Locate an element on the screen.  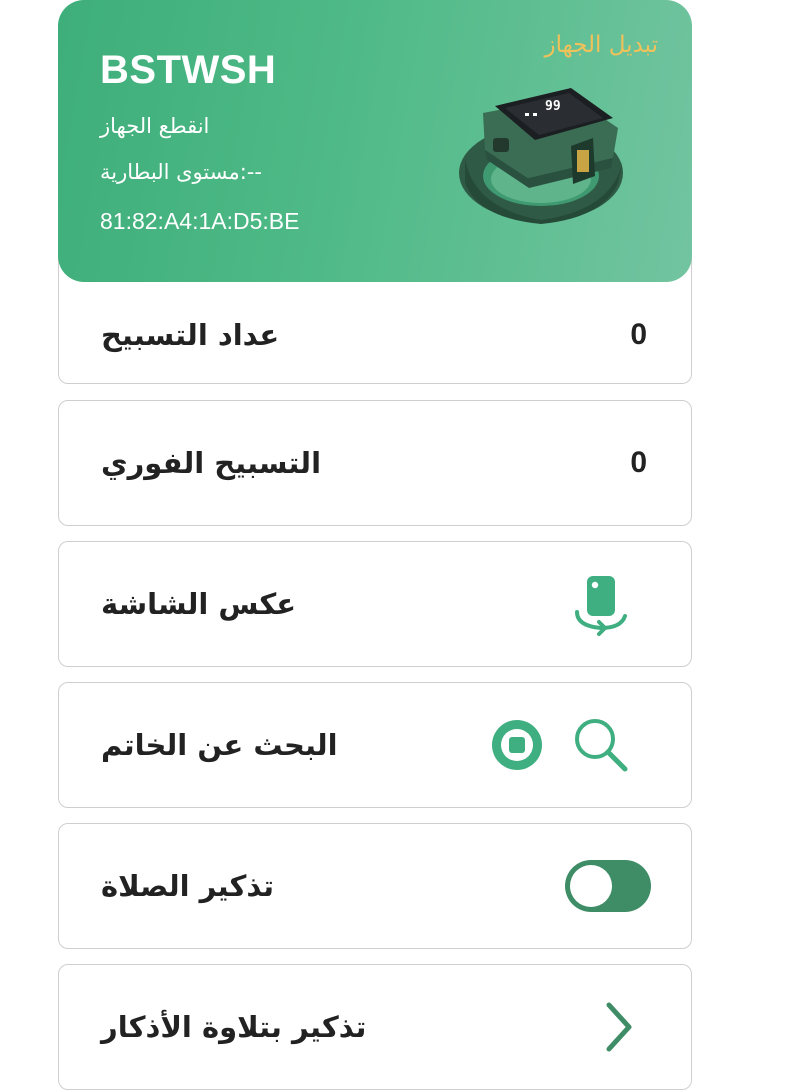
dhikr-reminder-label: تذكير بتلاوة الأذكار is located at coordinates (234, 1027).